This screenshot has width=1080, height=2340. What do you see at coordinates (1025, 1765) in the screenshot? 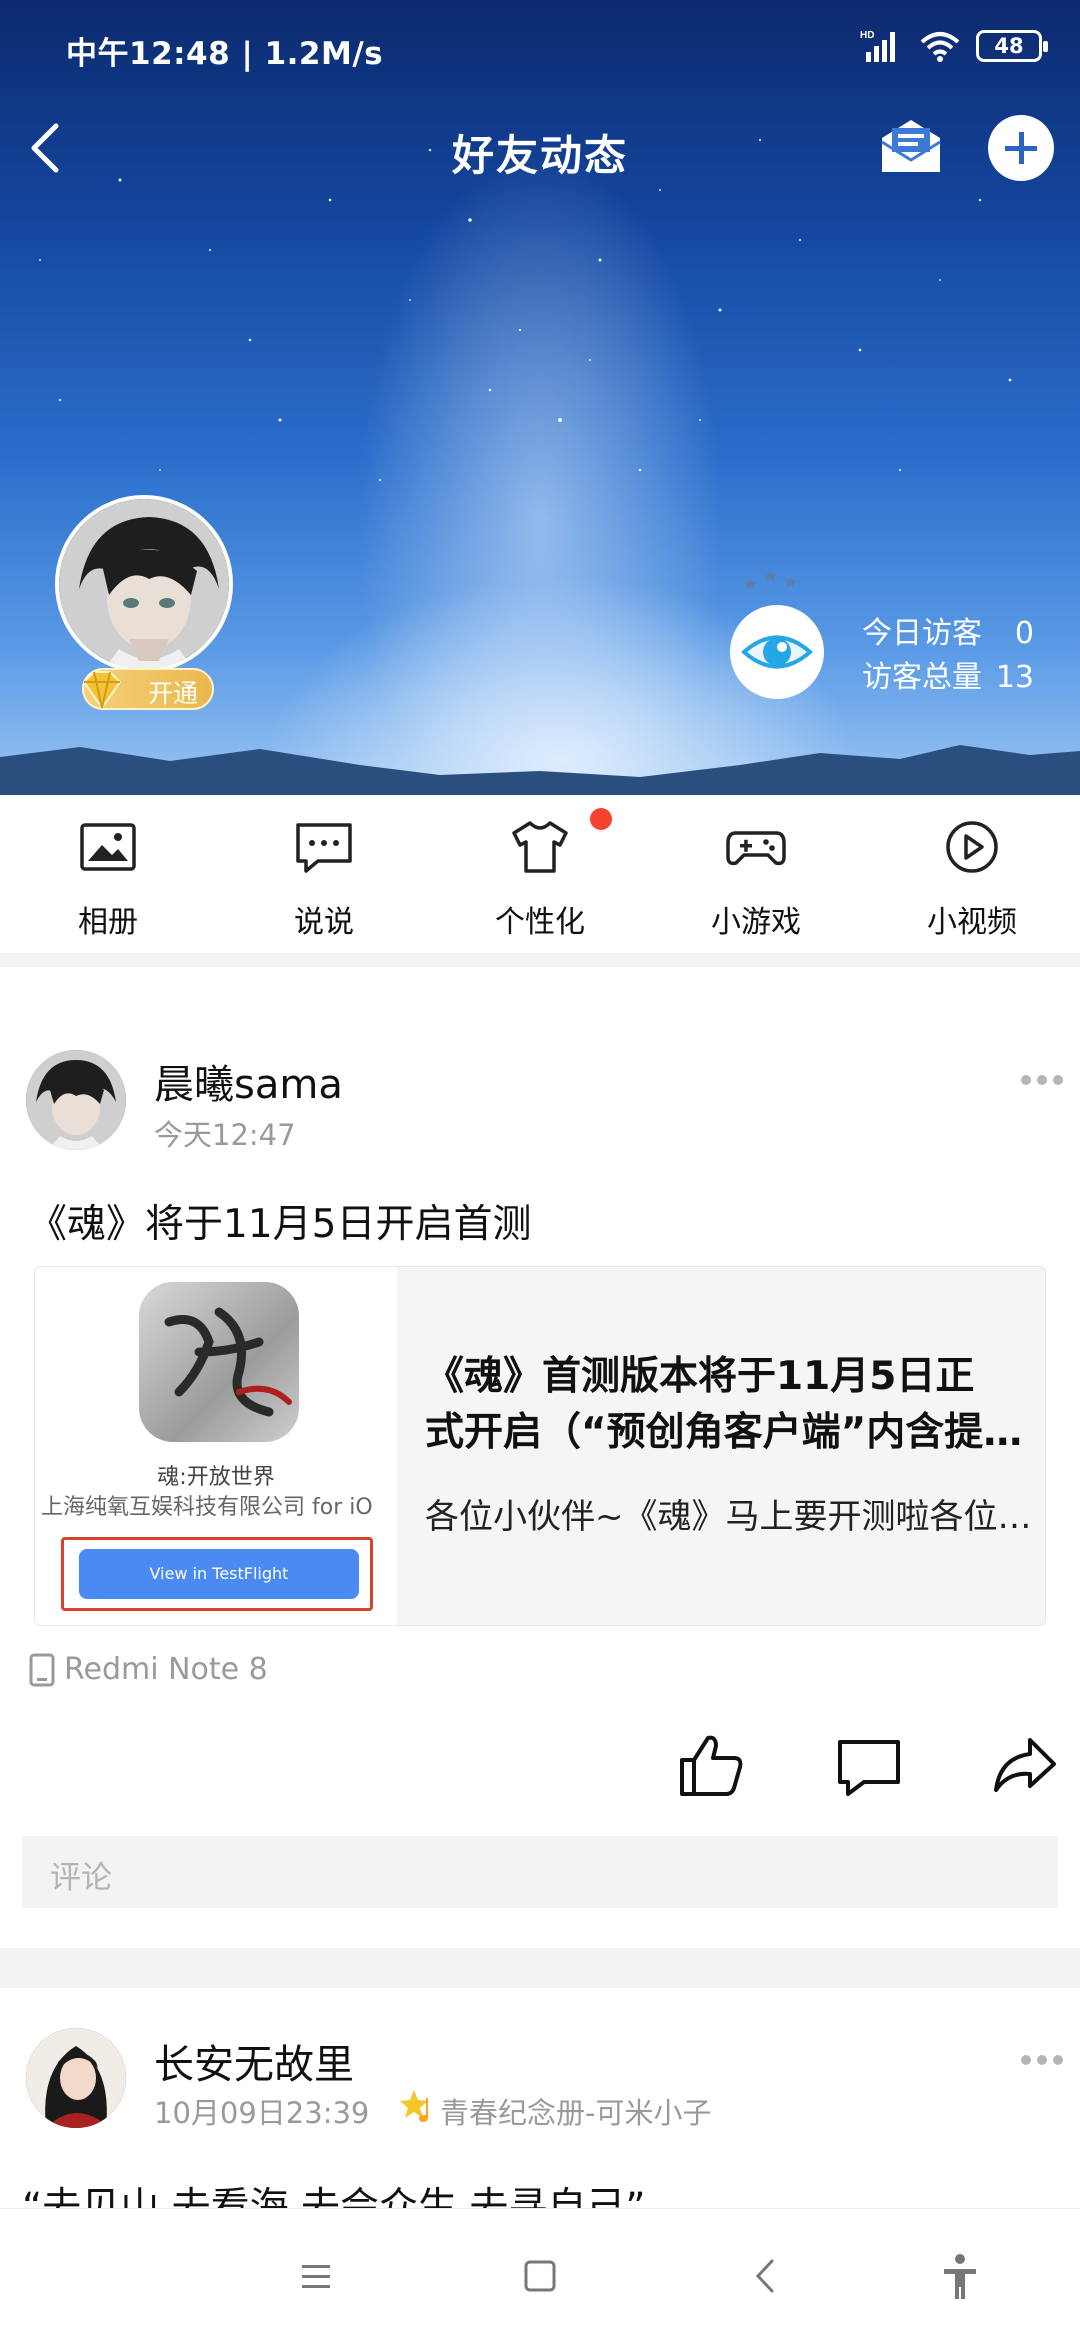
I see `share-arrow-icon` at bounding box center [1025, 1765].